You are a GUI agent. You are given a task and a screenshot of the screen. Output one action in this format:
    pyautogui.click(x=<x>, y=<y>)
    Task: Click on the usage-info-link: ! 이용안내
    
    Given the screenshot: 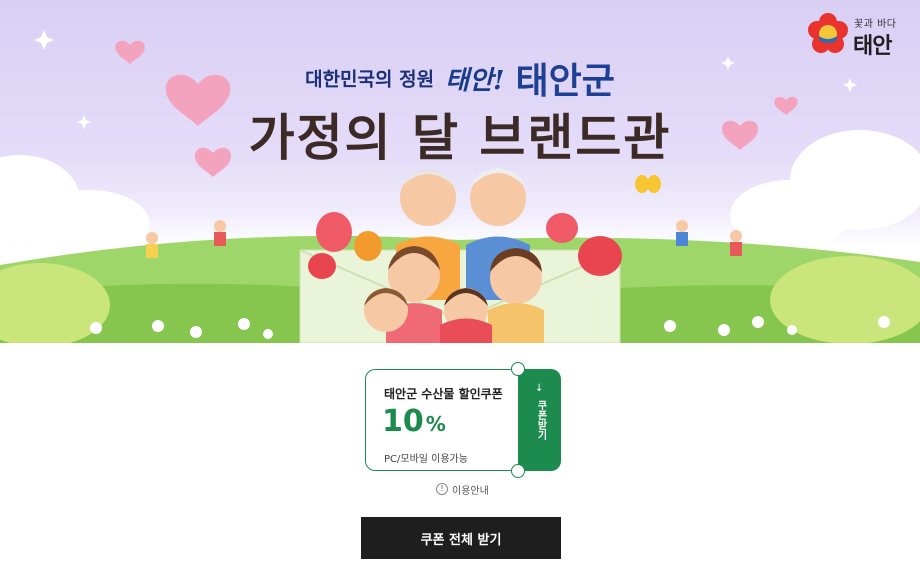 What is the action you would take?
    pyautogui.click(x=462, y=489)
    